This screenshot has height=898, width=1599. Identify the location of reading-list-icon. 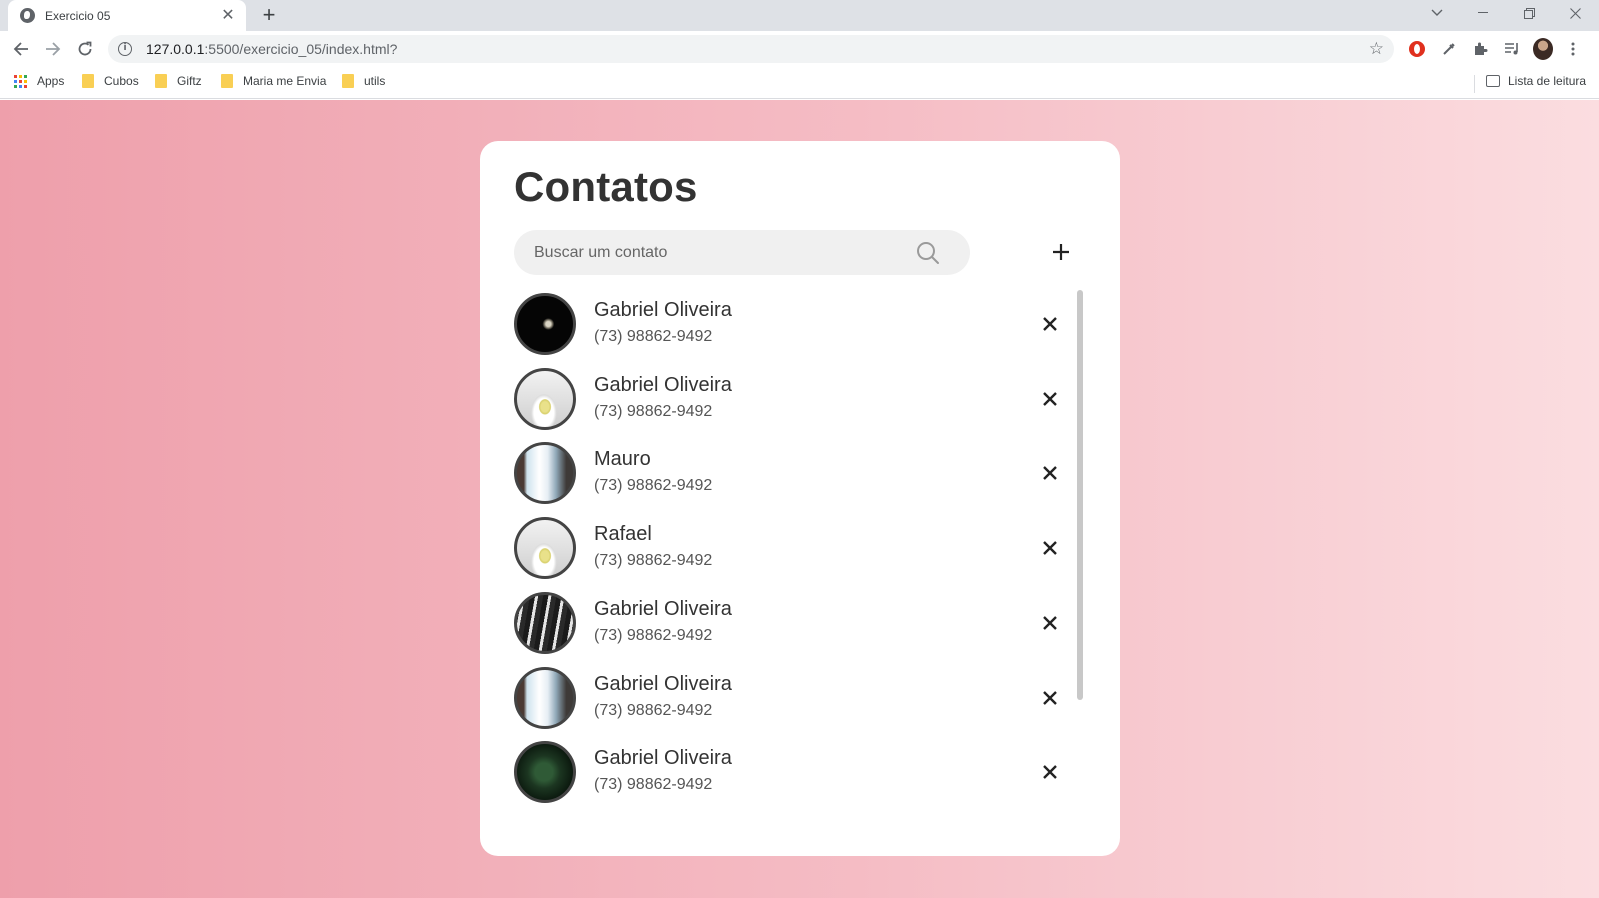
(1493, 81).